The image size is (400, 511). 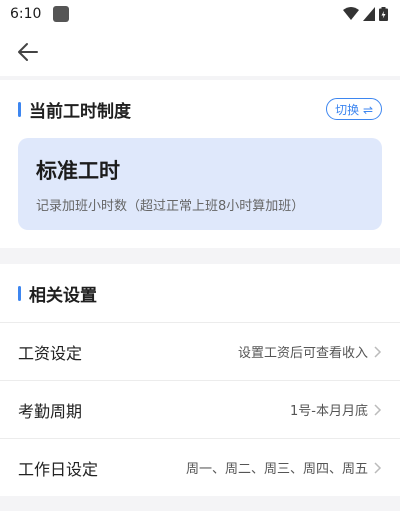 I want to click on battery-icon, so click(x=383, y=14).